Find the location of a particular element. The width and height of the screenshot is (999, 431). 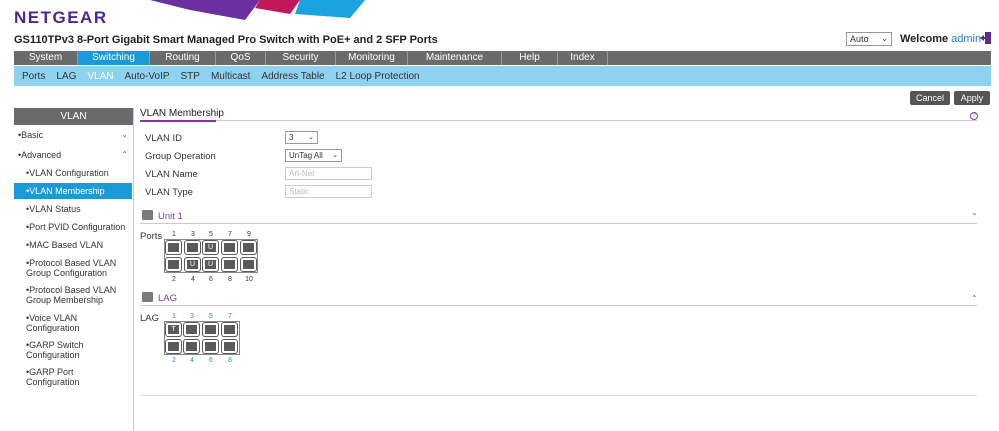

sidebar-basic-label: Basic is located at coordinates (32, 135).